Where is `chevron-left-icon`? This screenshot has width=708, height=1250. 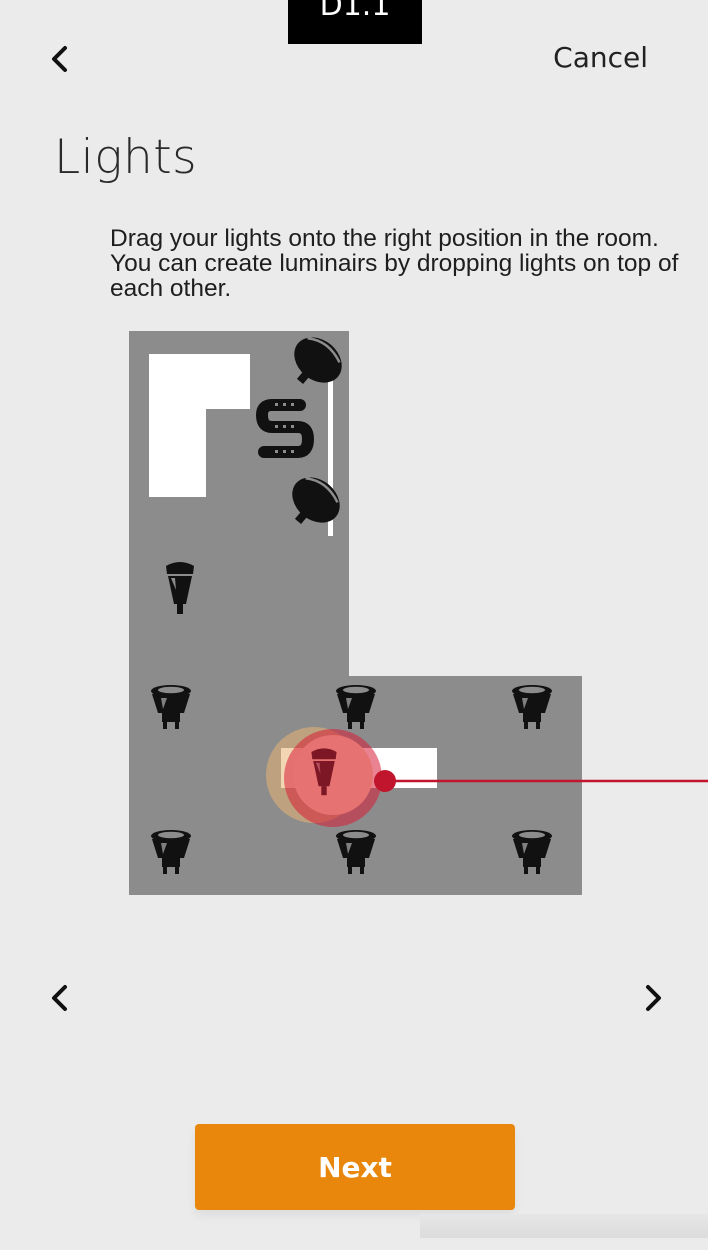 chevron-left-icon is located at coordinates (59, 998).